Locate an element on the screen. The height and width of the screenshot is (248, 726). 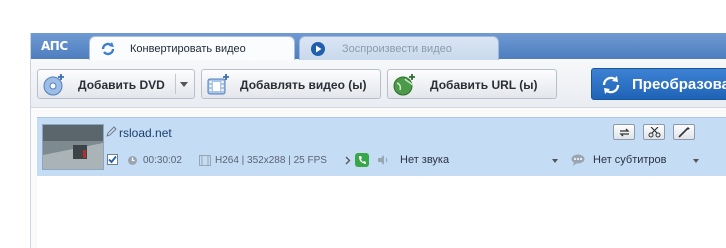
add-dvd-button: Добавить DVD is located at coordinates (116, 84).